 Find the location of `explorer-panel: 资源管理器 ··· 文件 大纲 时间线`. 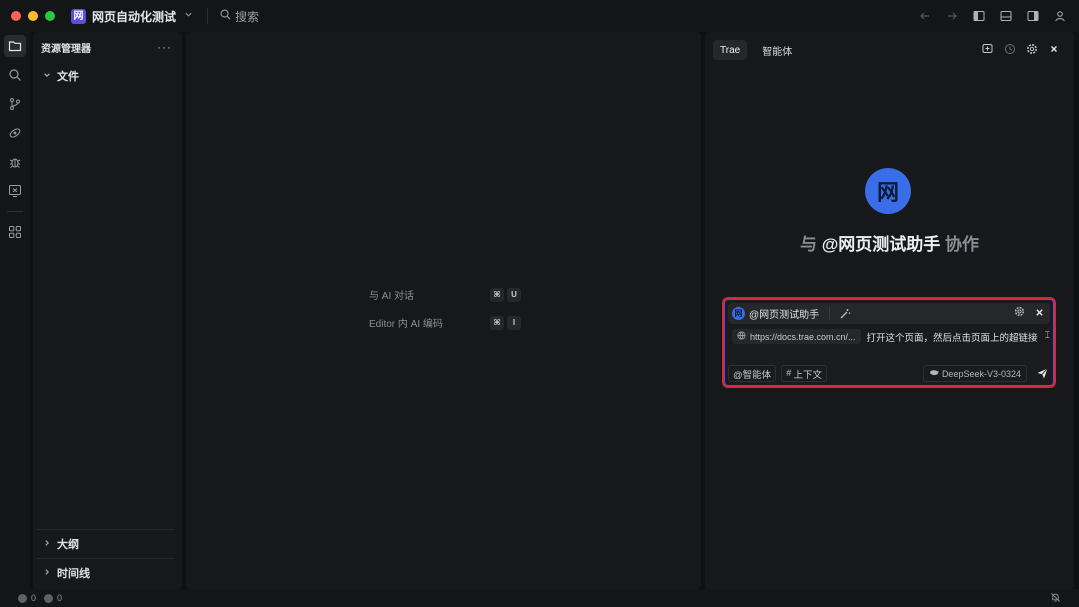

explorer-panel: 资源管理器 ··· 文件 大纲 时间线 is located at coordinates (107, 310).